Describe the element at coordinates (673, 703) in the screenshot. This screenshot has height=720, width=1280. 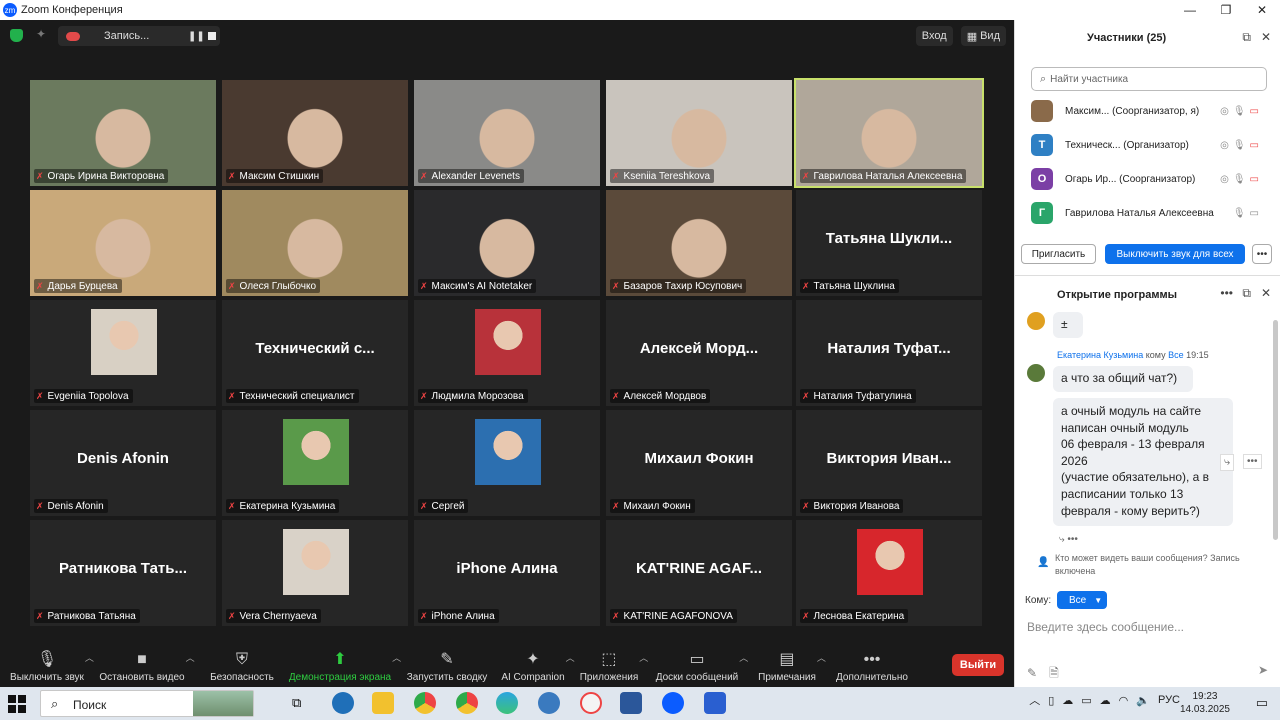
I see `zoom-app-icon` at that location.